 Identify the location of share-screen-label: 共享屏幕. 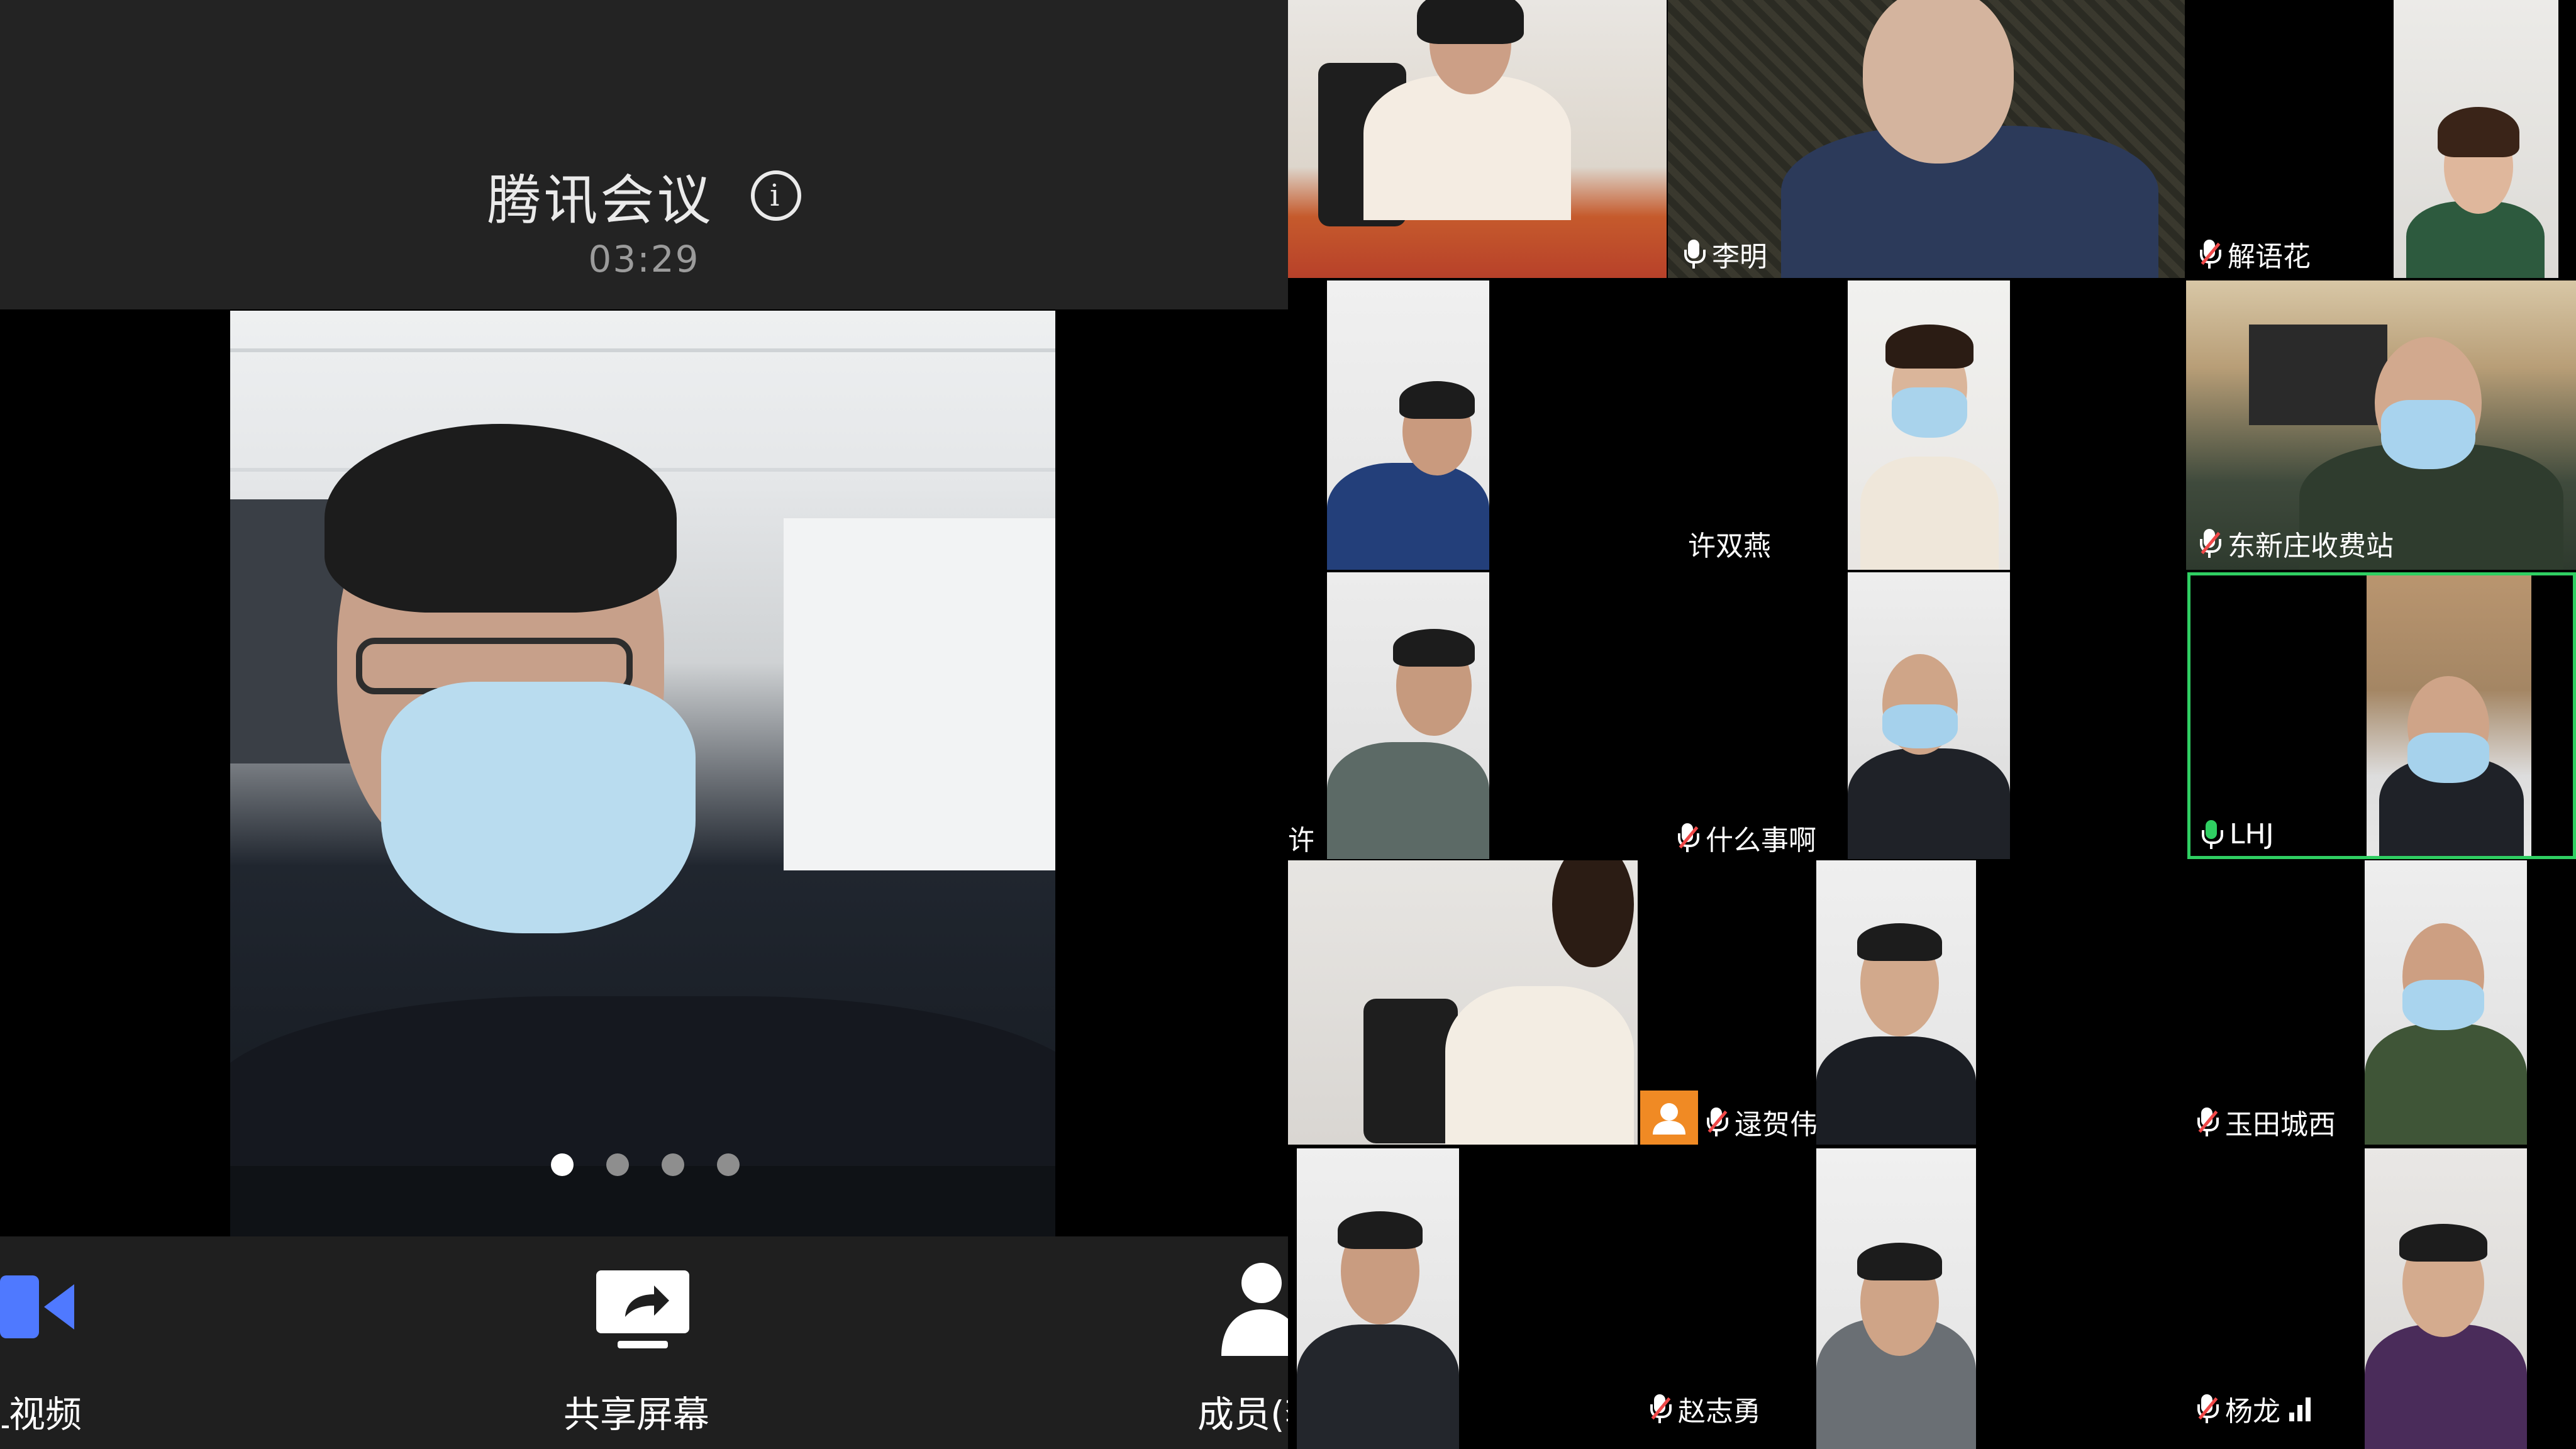
(637, 1414).